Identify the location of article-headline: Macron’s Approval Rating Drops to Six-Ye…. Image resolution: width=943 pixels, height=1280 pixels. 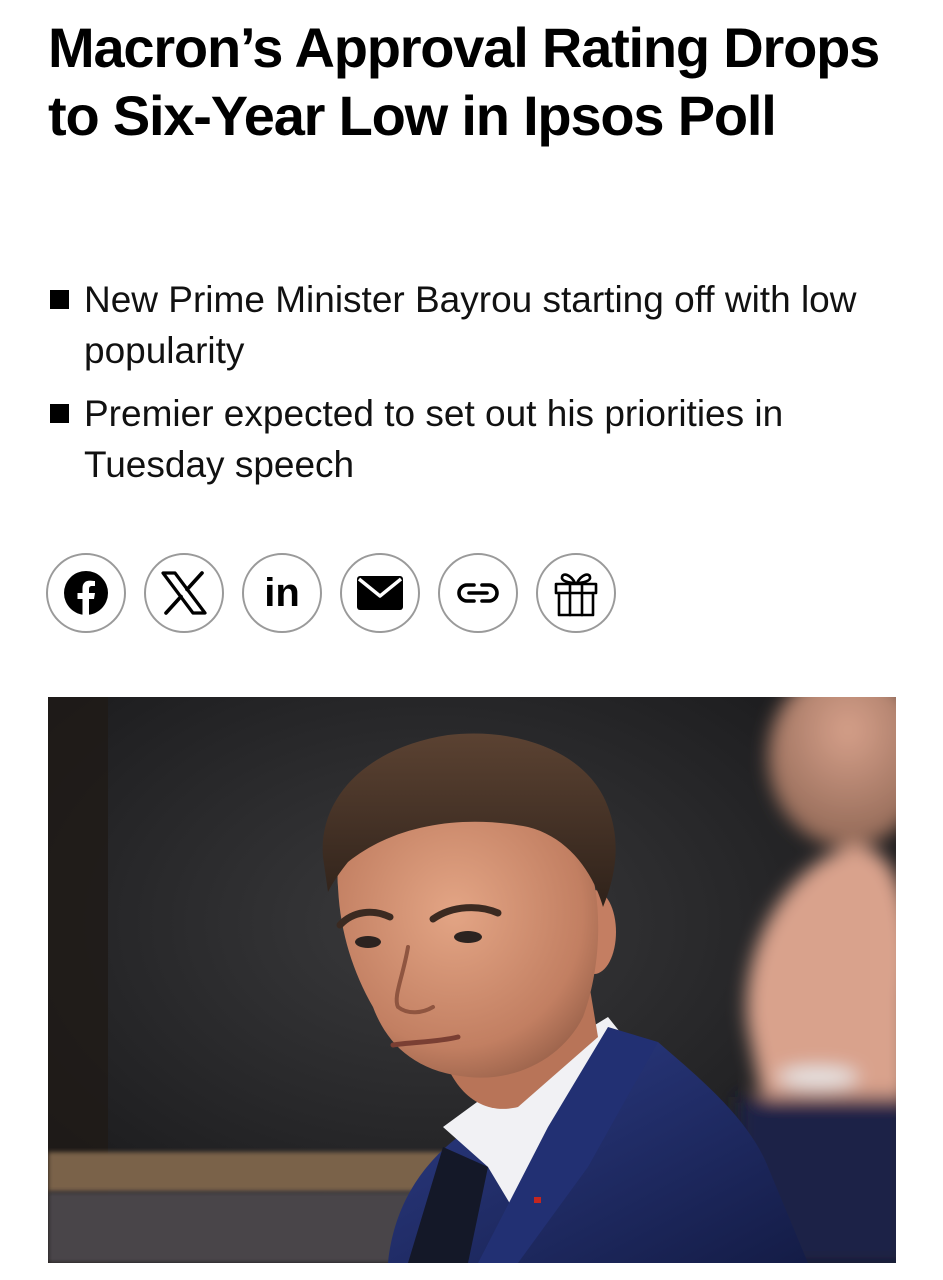
(464, 81).